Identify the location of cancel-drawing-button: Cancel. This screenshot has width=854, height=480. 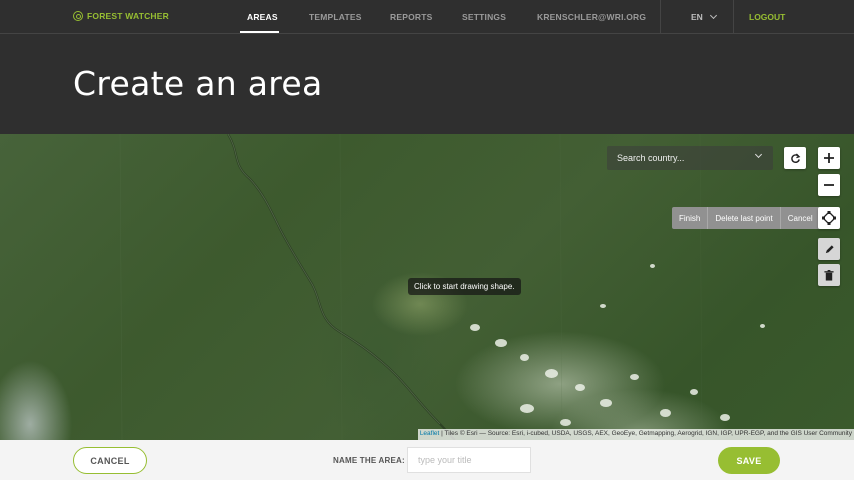
(800, 218).